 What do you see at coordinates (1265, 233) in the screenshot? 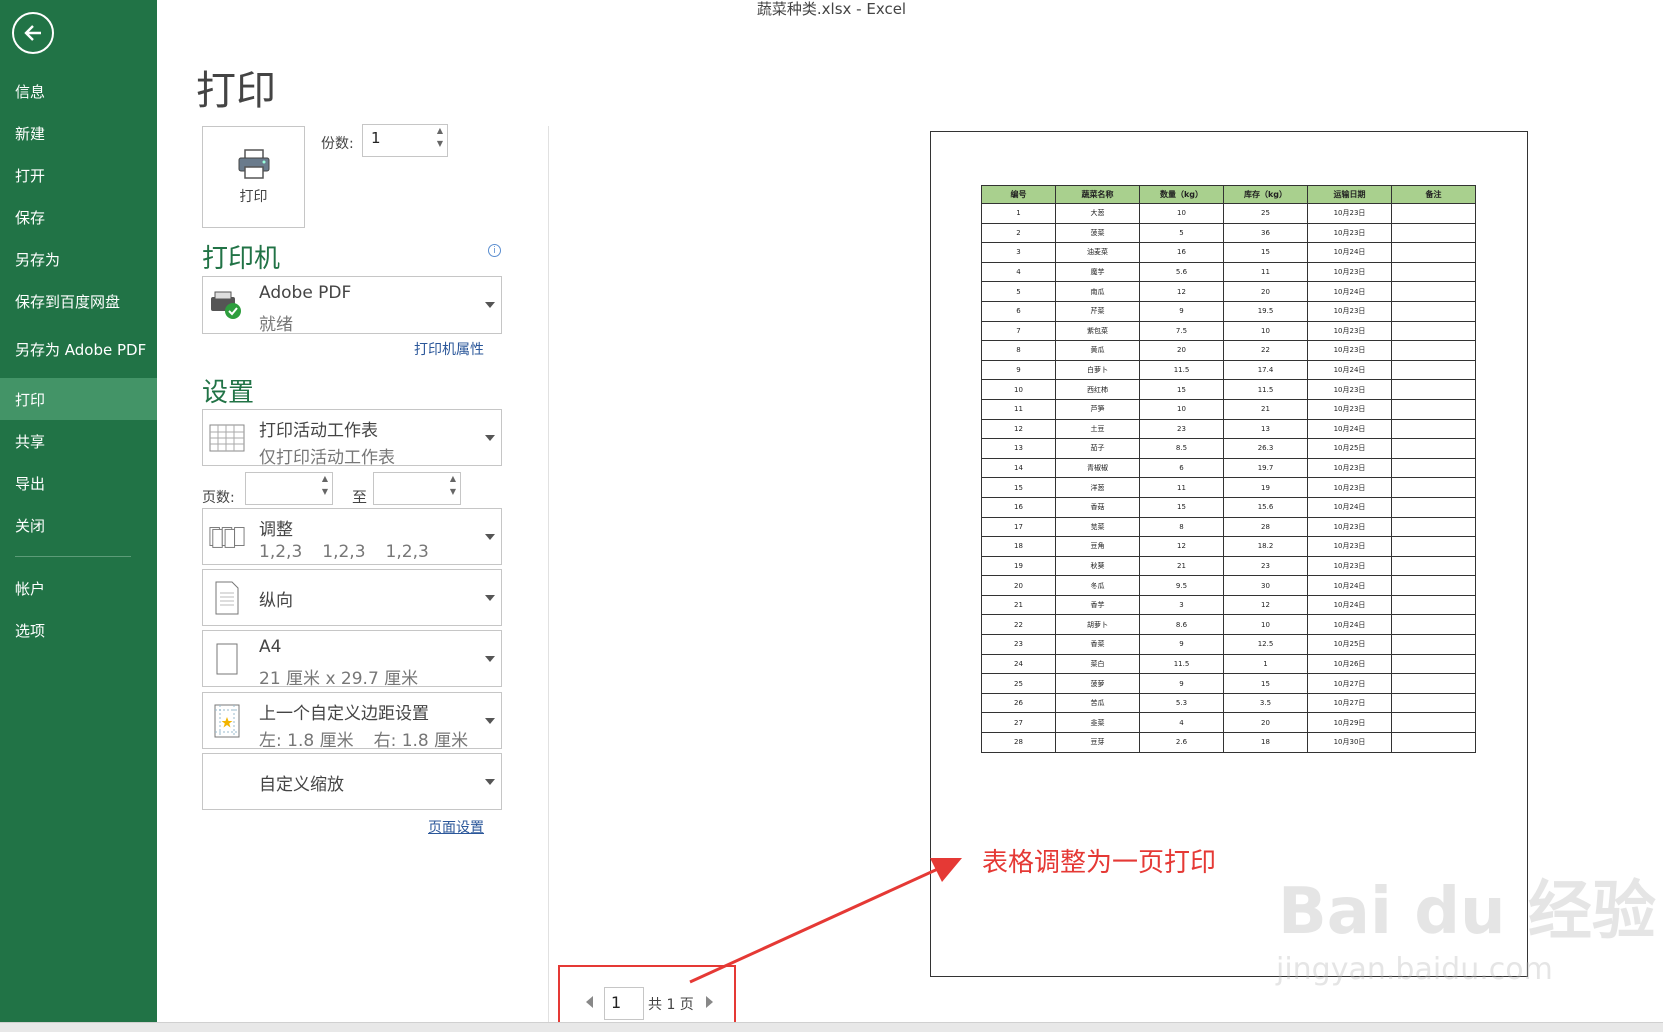
I see `table-cell: 36` at bounding box center [1265, 233].